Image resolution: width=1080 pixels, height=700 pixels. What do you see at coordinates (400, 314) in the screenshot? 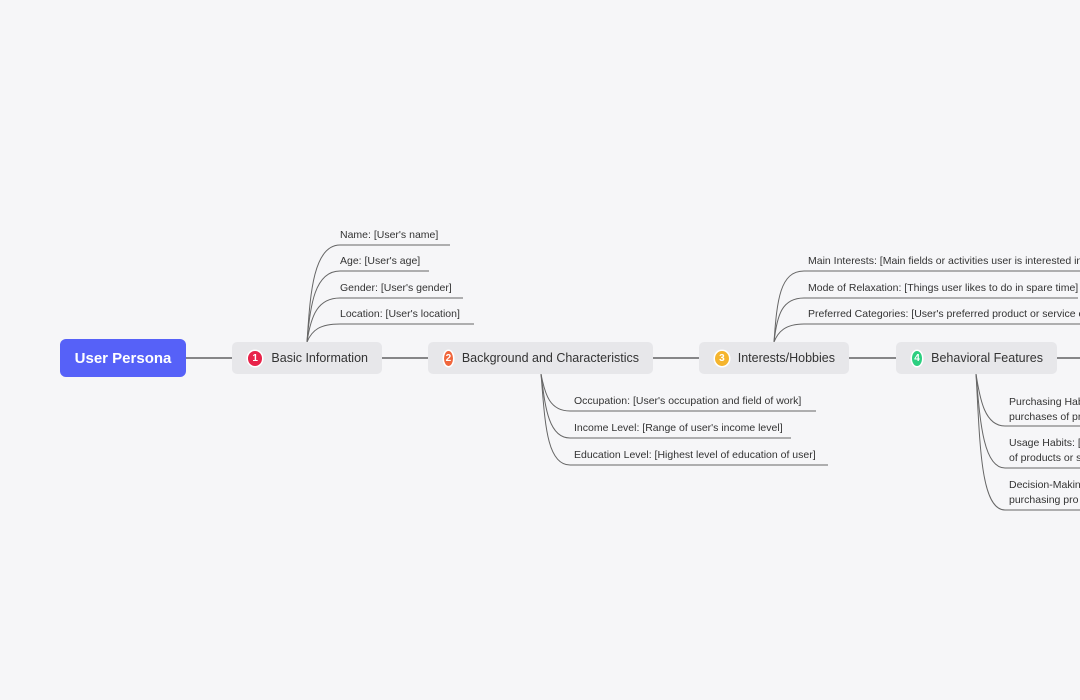
I see `subtopic-location: Location: [User's location]` at bounding box center [400, 314].